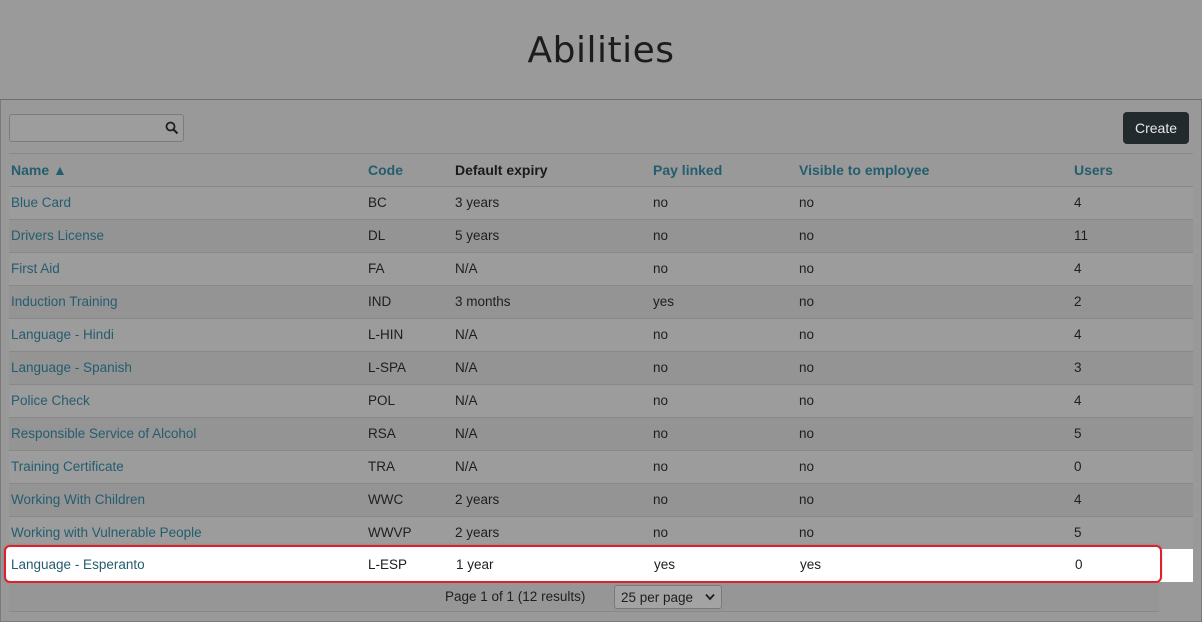 This screenshot has height=622, width=1202. What do you see at coordinates (409, 202) in the screenshot?
I see `ability-code: BC` at bounding box center [409, 202].